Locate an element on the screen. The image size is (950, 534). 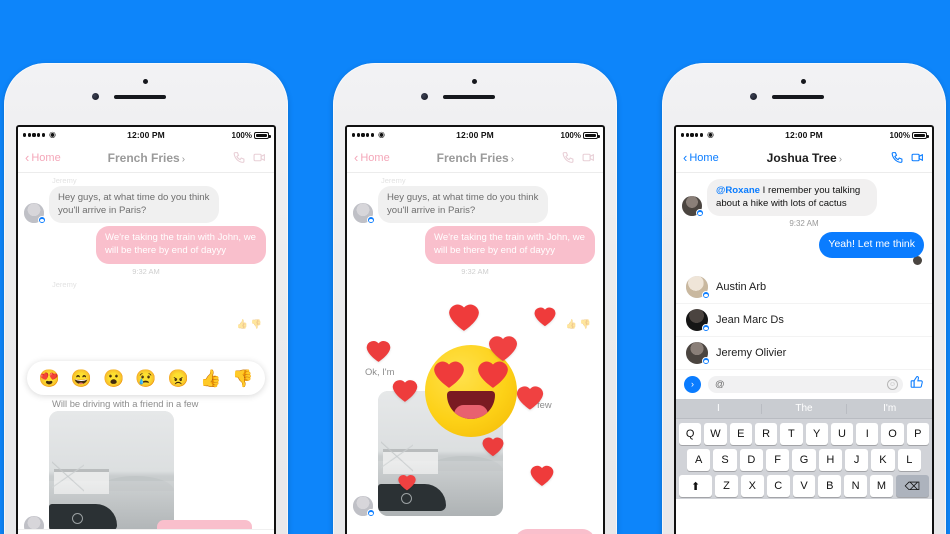
status-bar: ◉ 12:00 PM 100% is located at coordinates (146, 135).